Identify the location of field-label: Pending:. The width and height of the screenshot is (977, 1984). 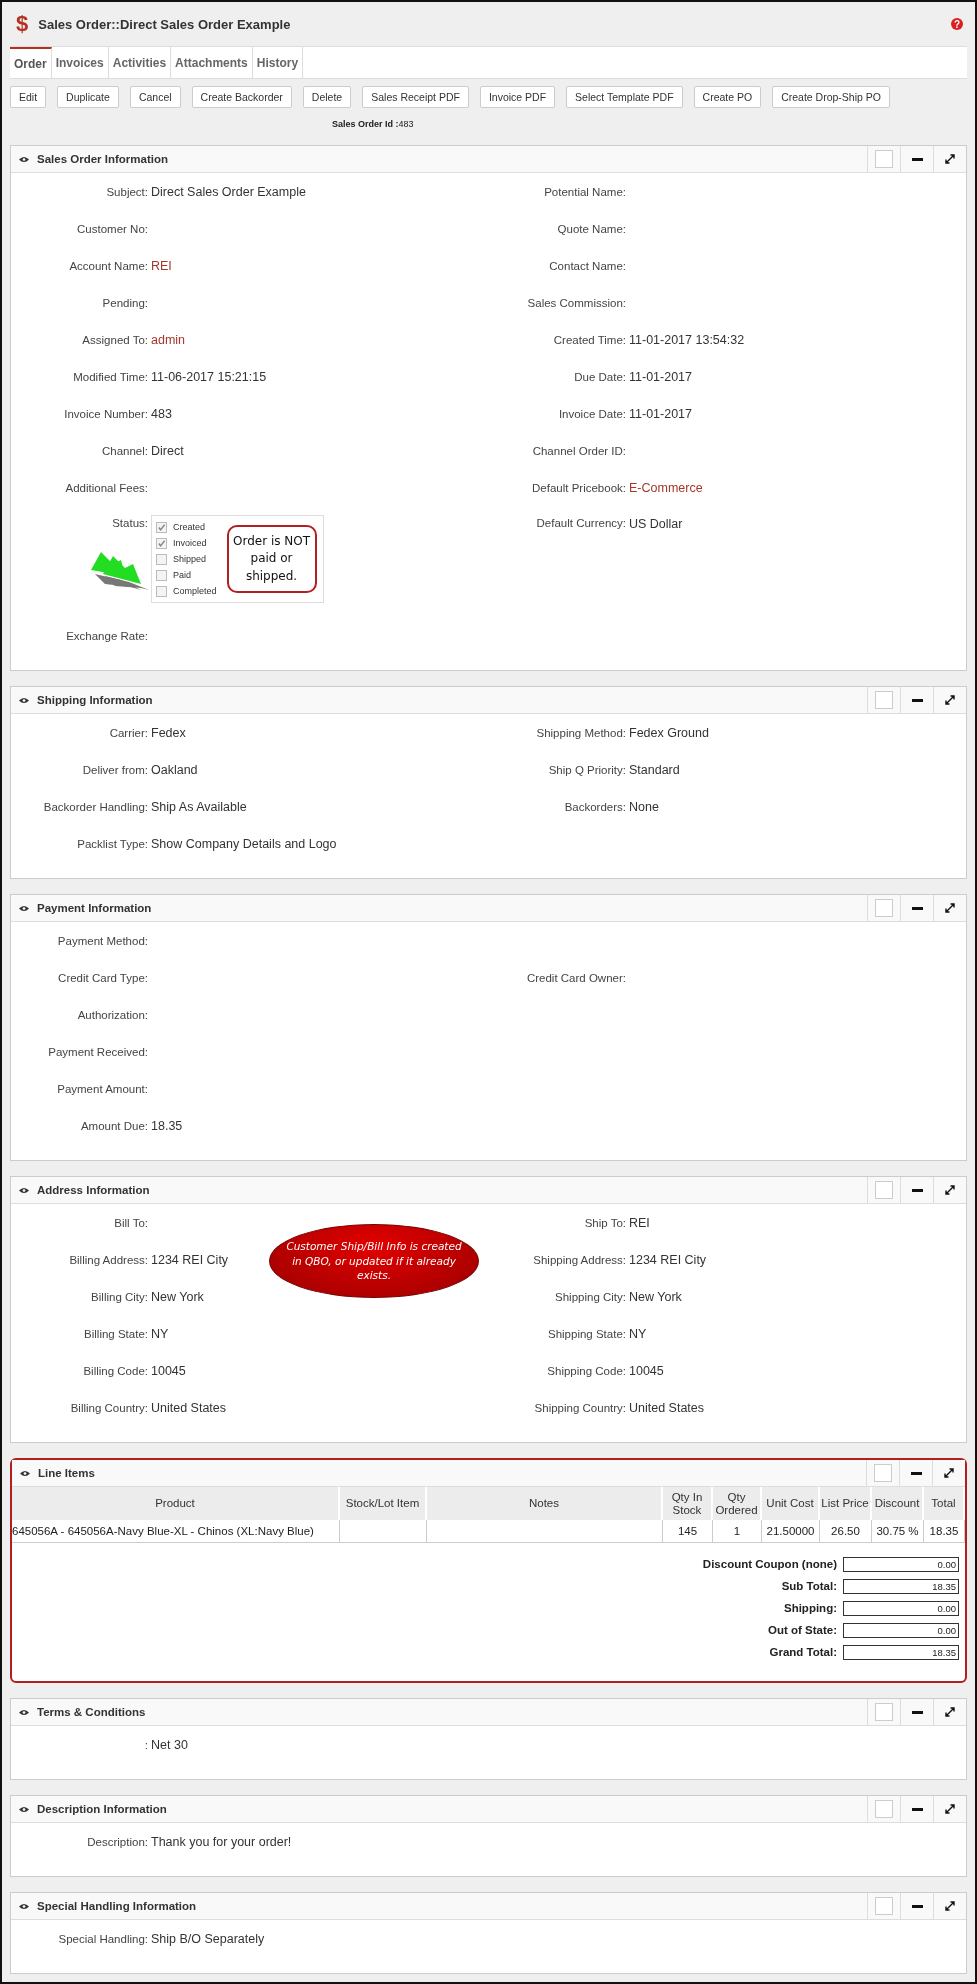
(125, 302).